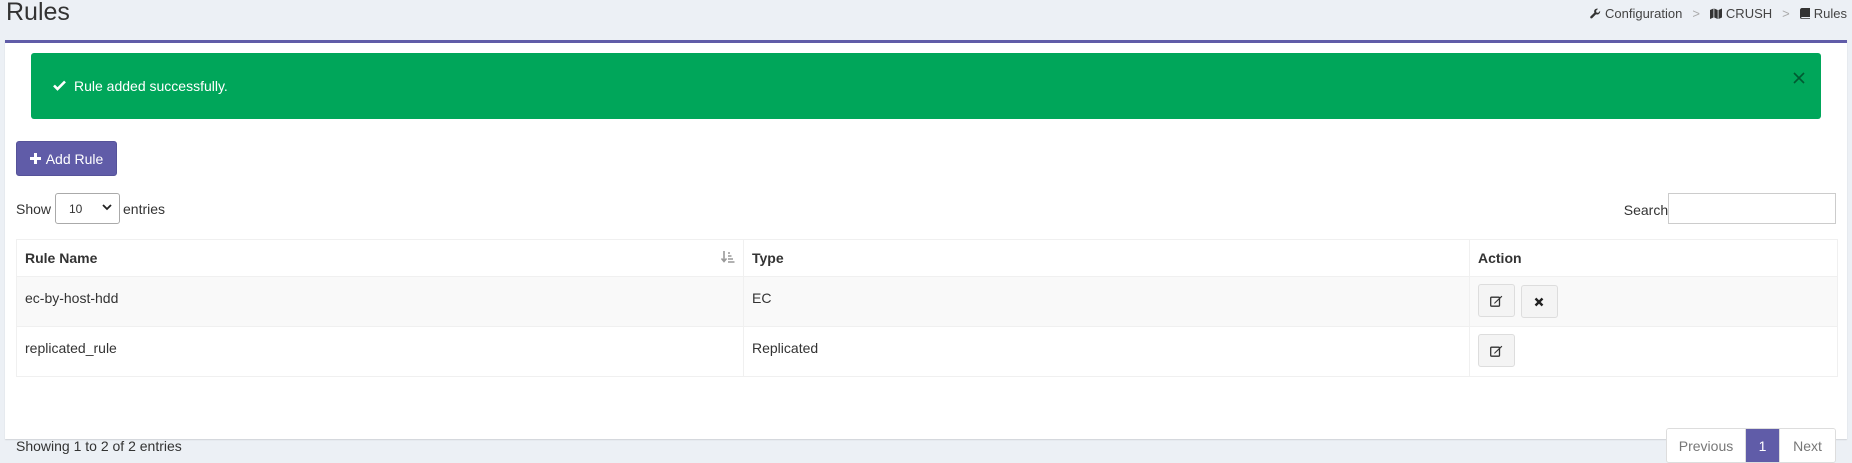 This screenshot has width=1852, height=463. I want to click on breadcrumb-crush: CRUSH, so click(1741, 13).